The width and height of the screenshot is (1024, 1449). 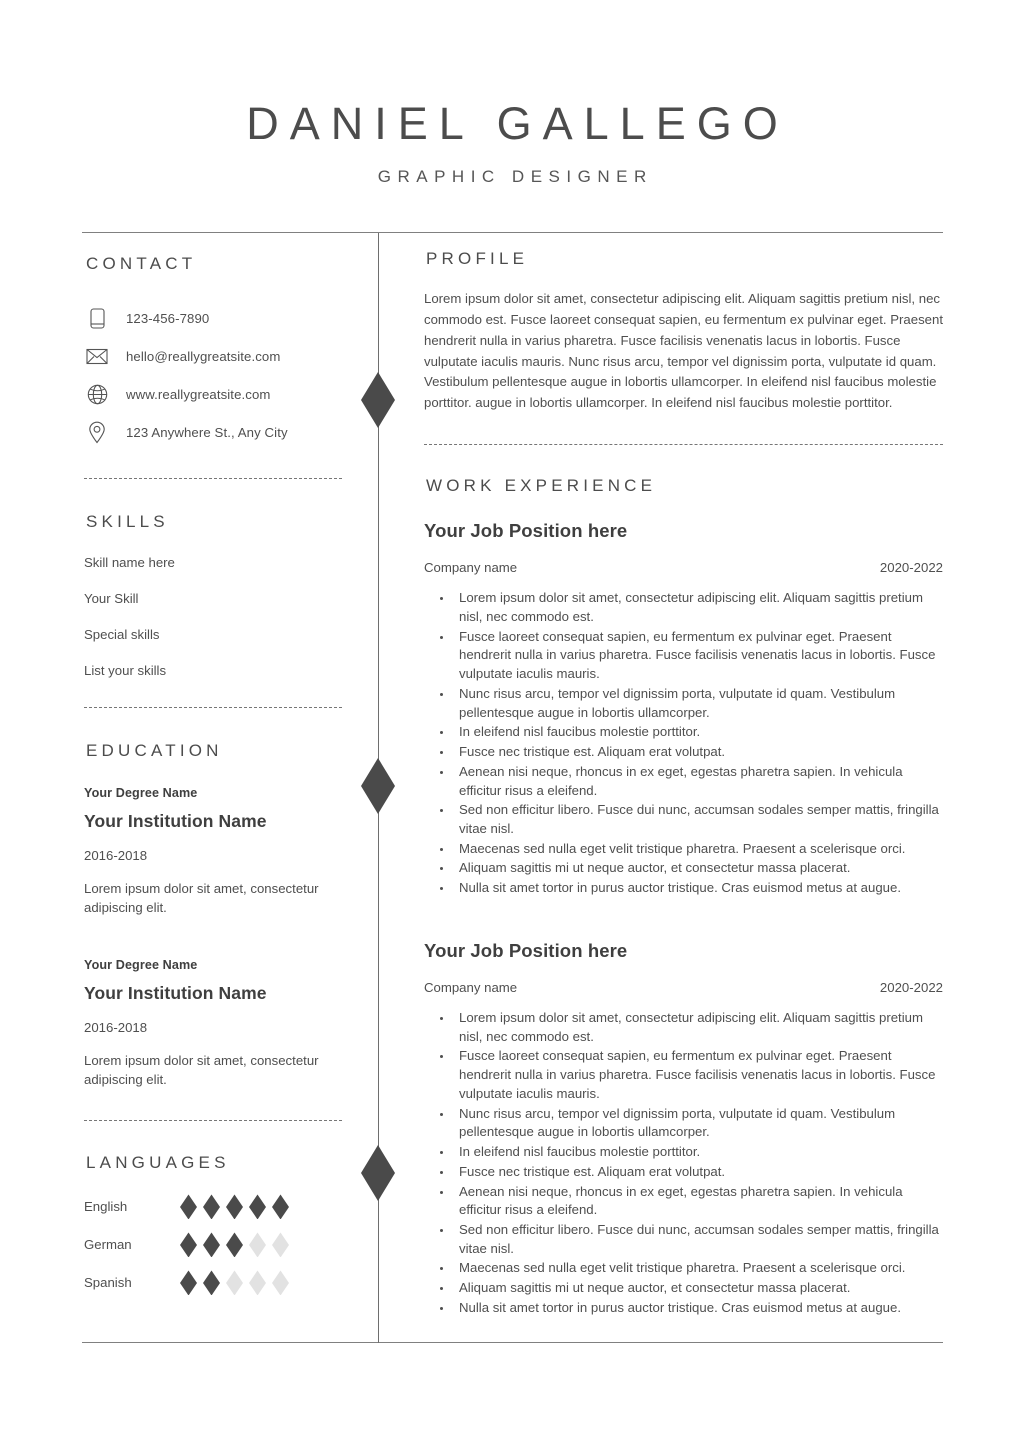 I want to click on contact-phone-value: 123-456-7890, so click(x=168, y=318).